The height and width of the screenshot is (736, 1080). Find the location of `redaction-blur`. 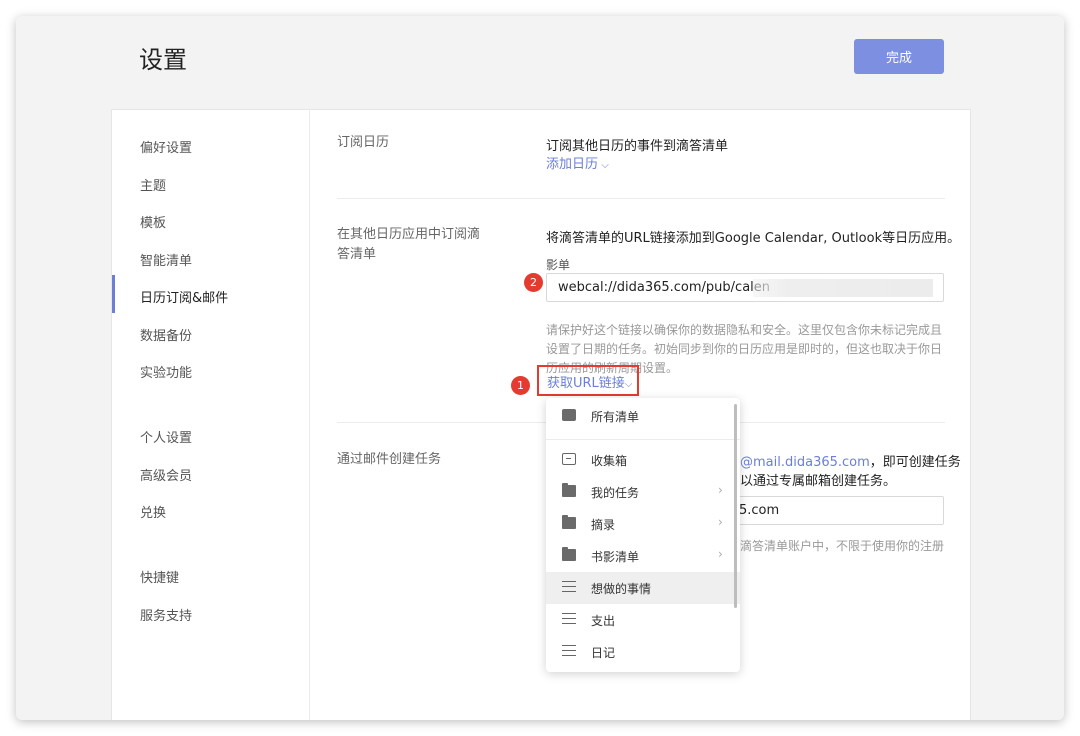

redaction-blur is located at coordinates (843, 288).